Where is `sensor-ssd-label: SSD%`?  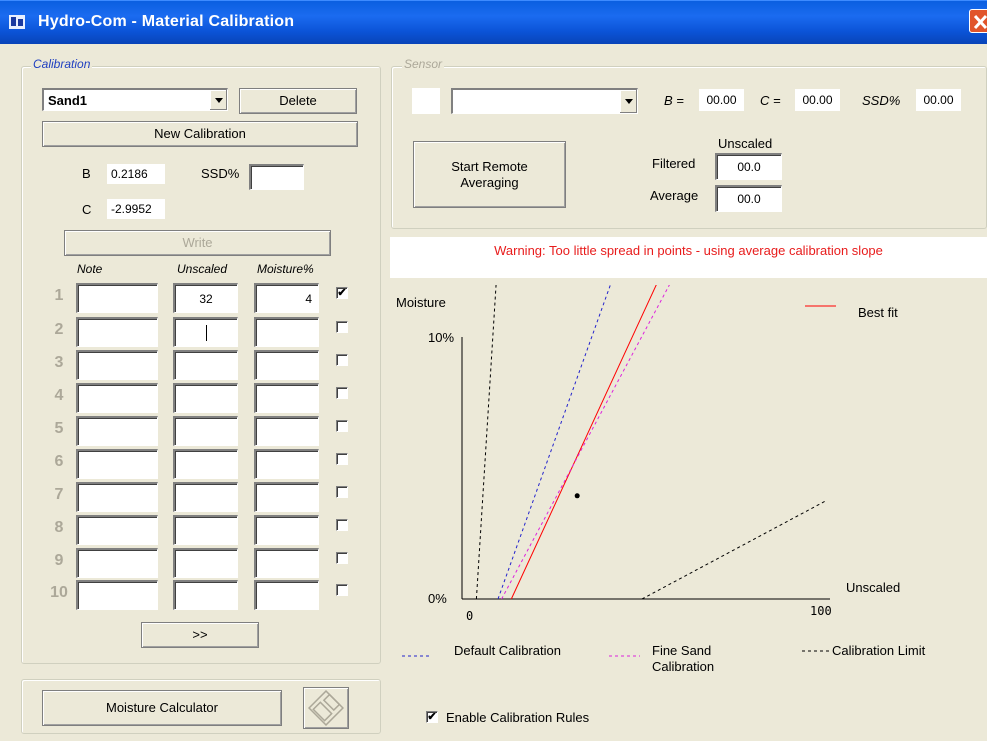
sensor-ssd-label: SSD% is located at coordinates (881, 100).